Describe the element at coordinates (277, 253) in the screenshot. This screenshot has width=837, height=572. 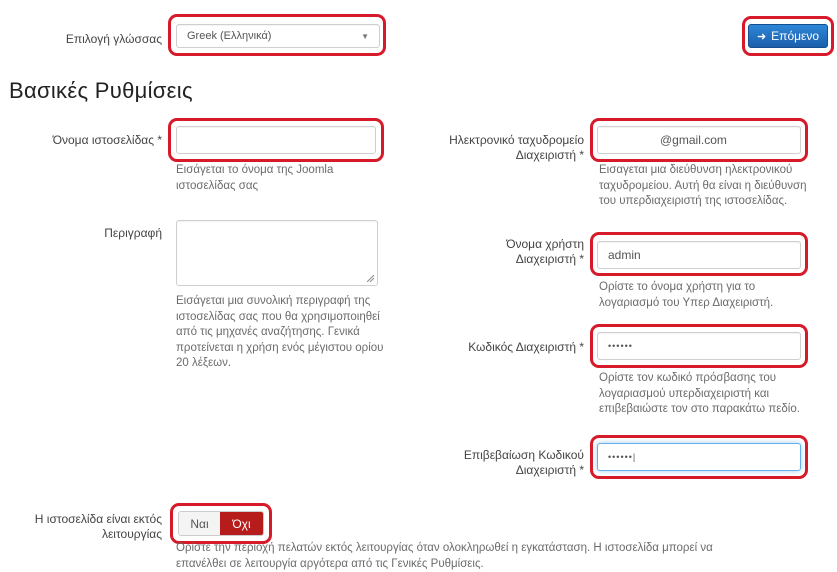
I see `description-textarea` at that location.